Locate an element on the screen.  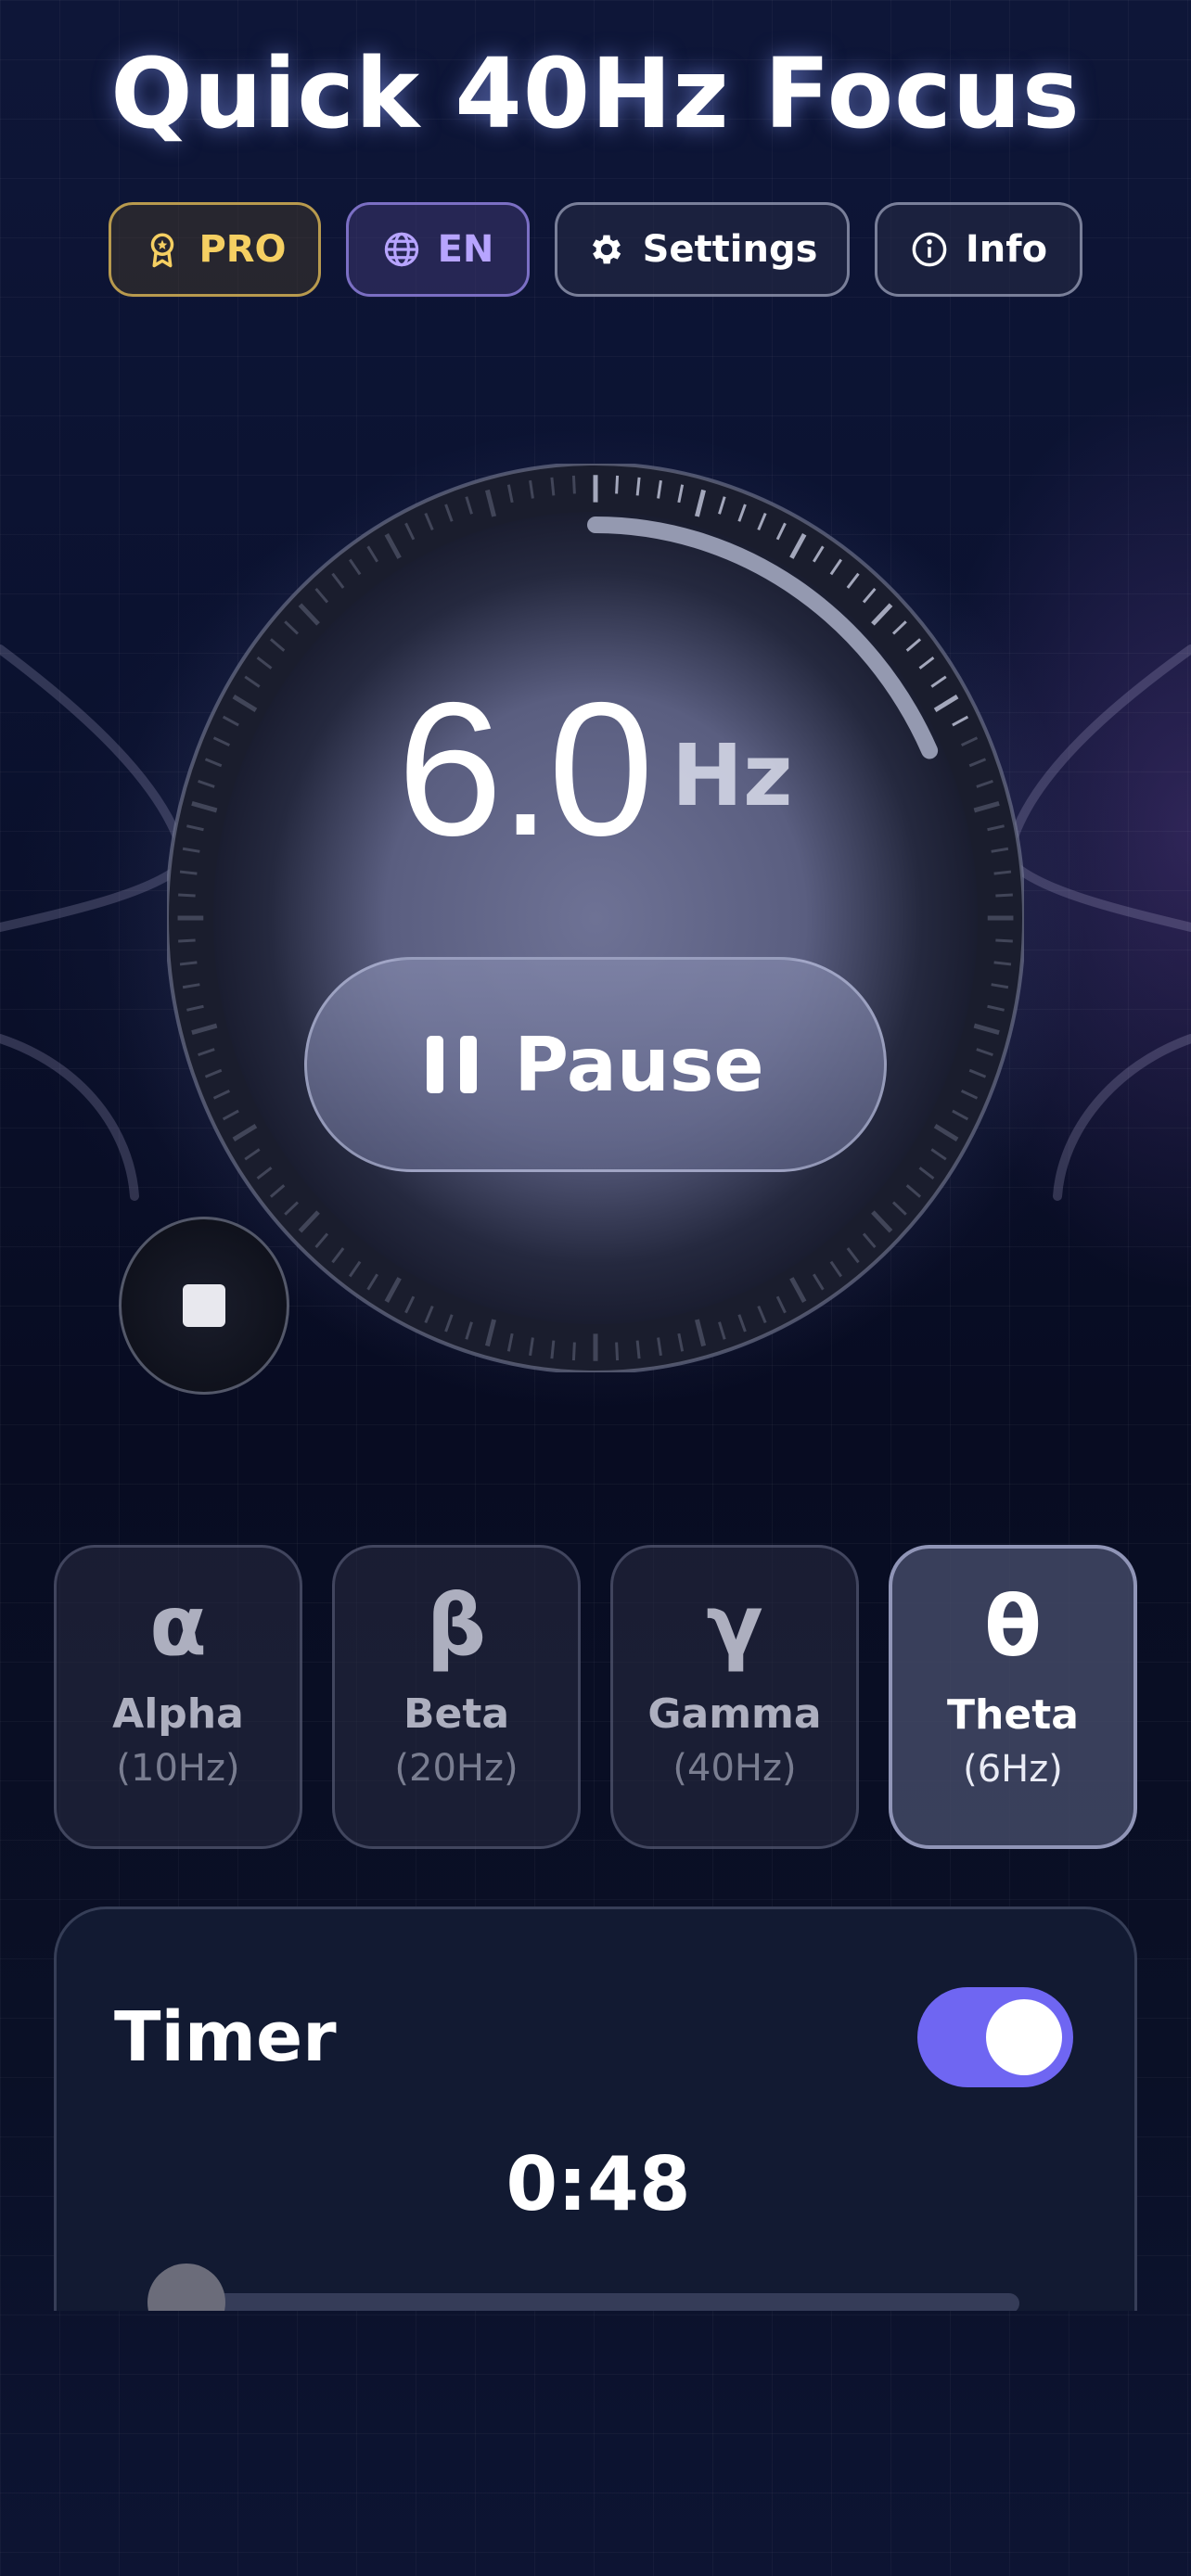
globe-icon is located at coordinates (401, 249).